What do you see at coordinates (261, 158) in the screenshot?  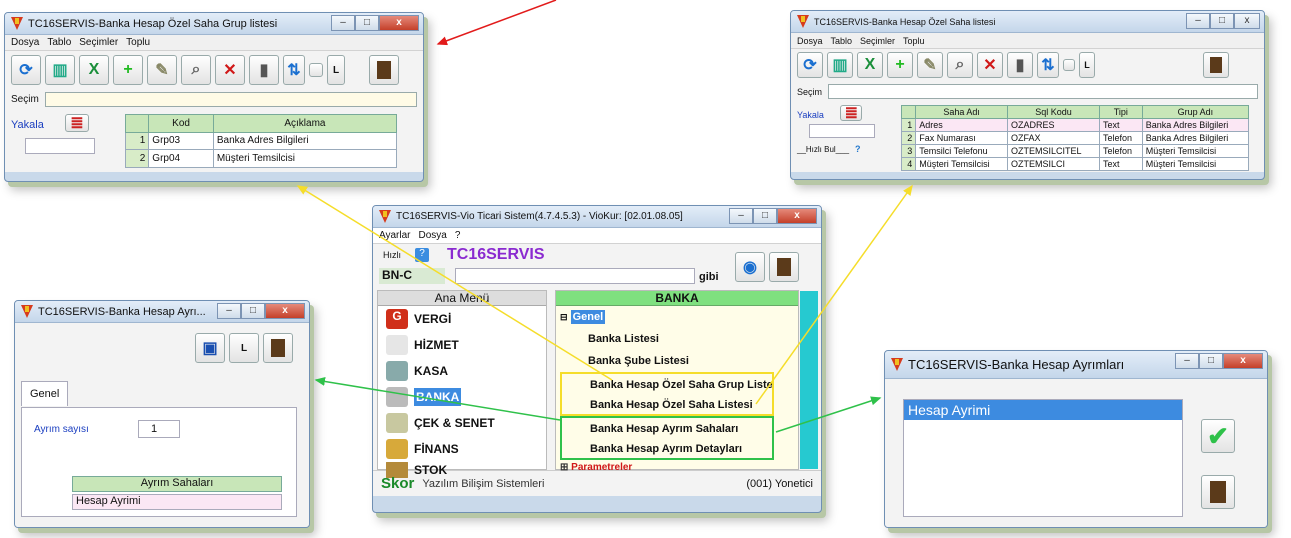 I see `table-row: 2 Grp04 Müşteri Temsilcisi` at bounding box center [261, 158].